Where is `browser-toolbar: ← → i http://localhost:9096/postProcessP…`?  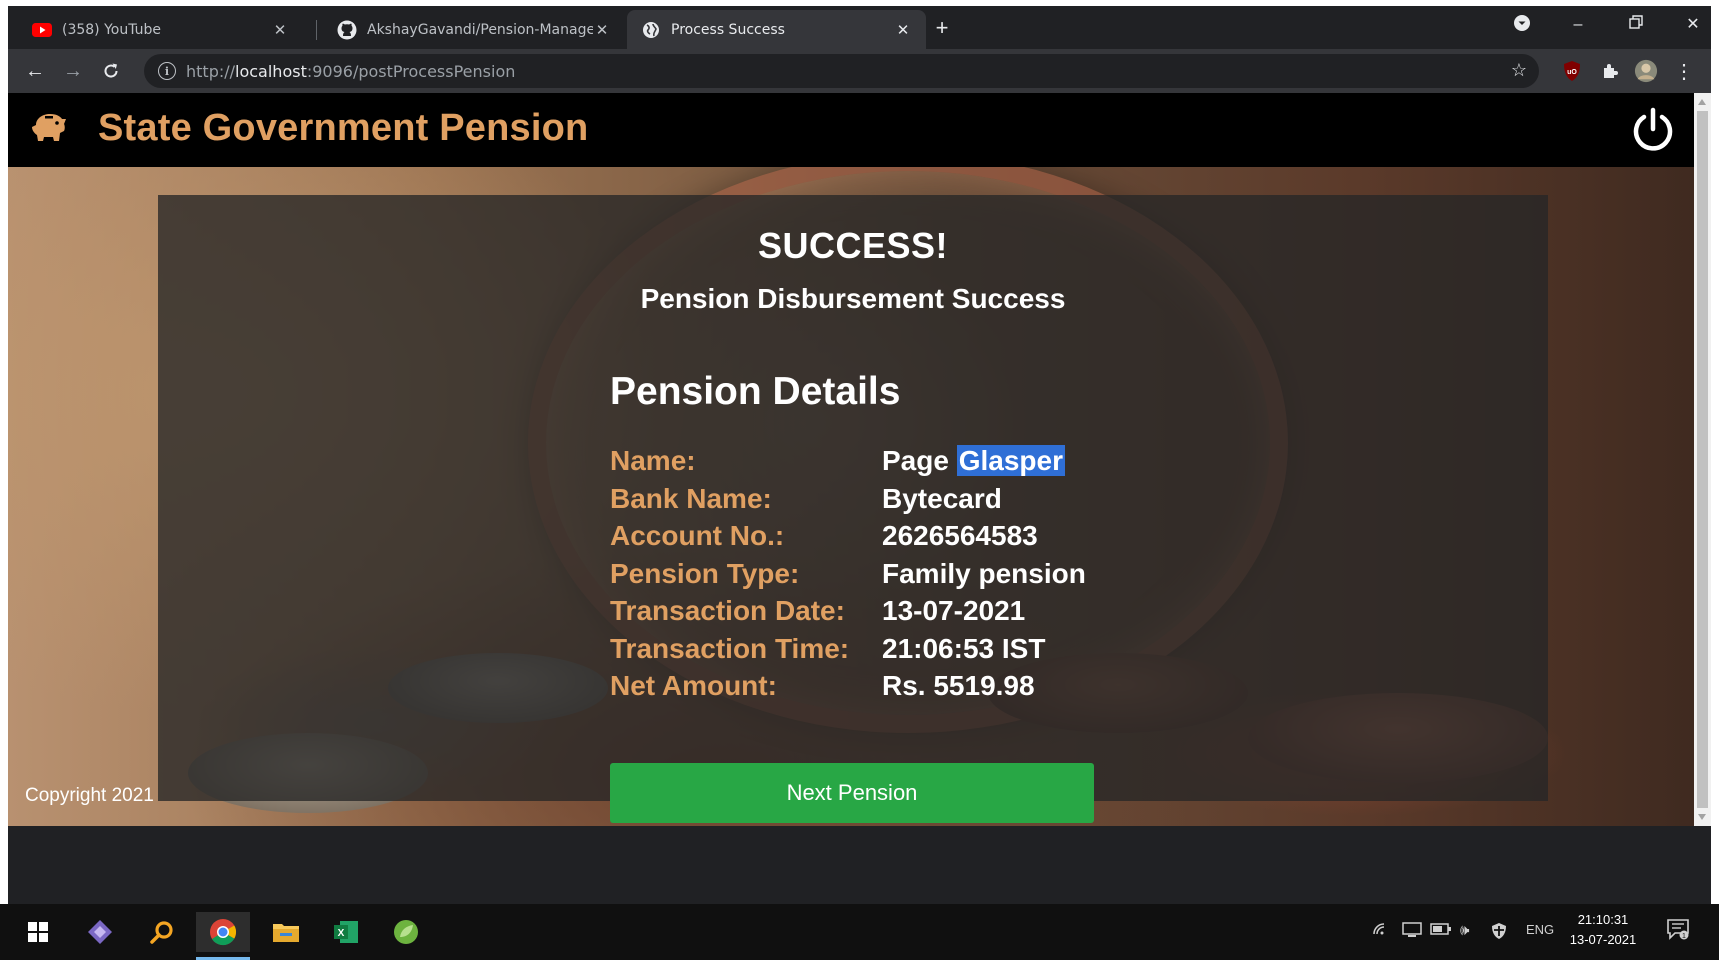 browser-toolbar: ← → i http://localhost:9096/postProcessP… is located at coordinates (859, 71).